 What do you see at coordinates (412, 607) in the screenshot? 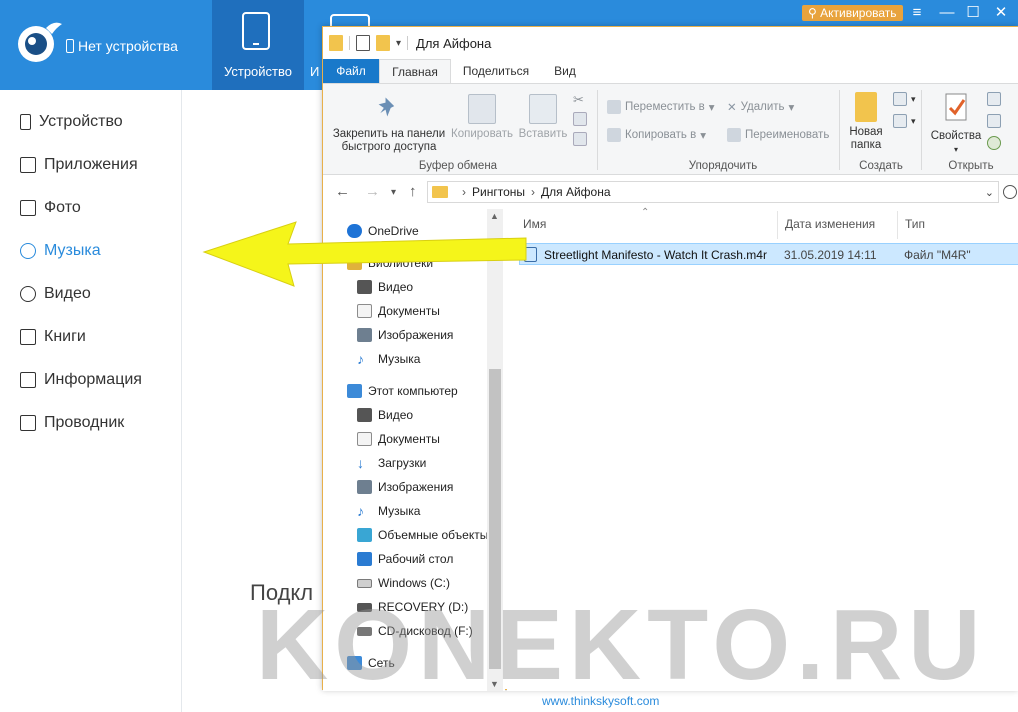
I see `nav-item-drive-d: RECOVERY (D:)` at bounding box center [412, 607].